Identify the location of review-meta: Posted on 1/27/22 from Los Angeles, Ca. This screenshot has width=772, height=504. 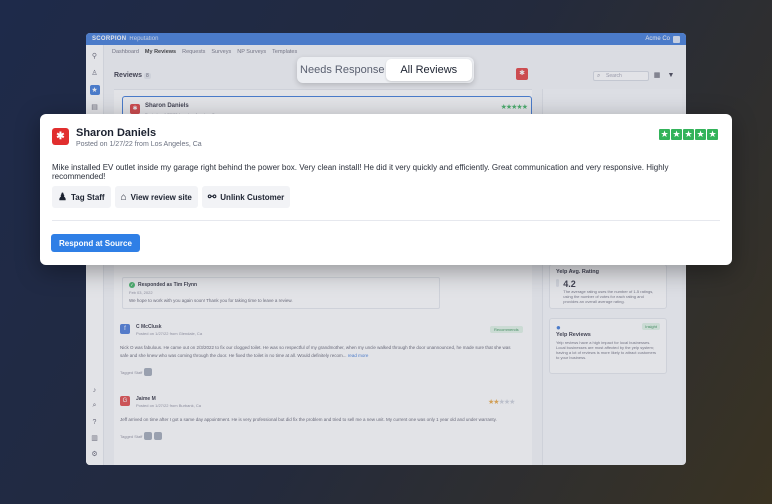
(139, 144).